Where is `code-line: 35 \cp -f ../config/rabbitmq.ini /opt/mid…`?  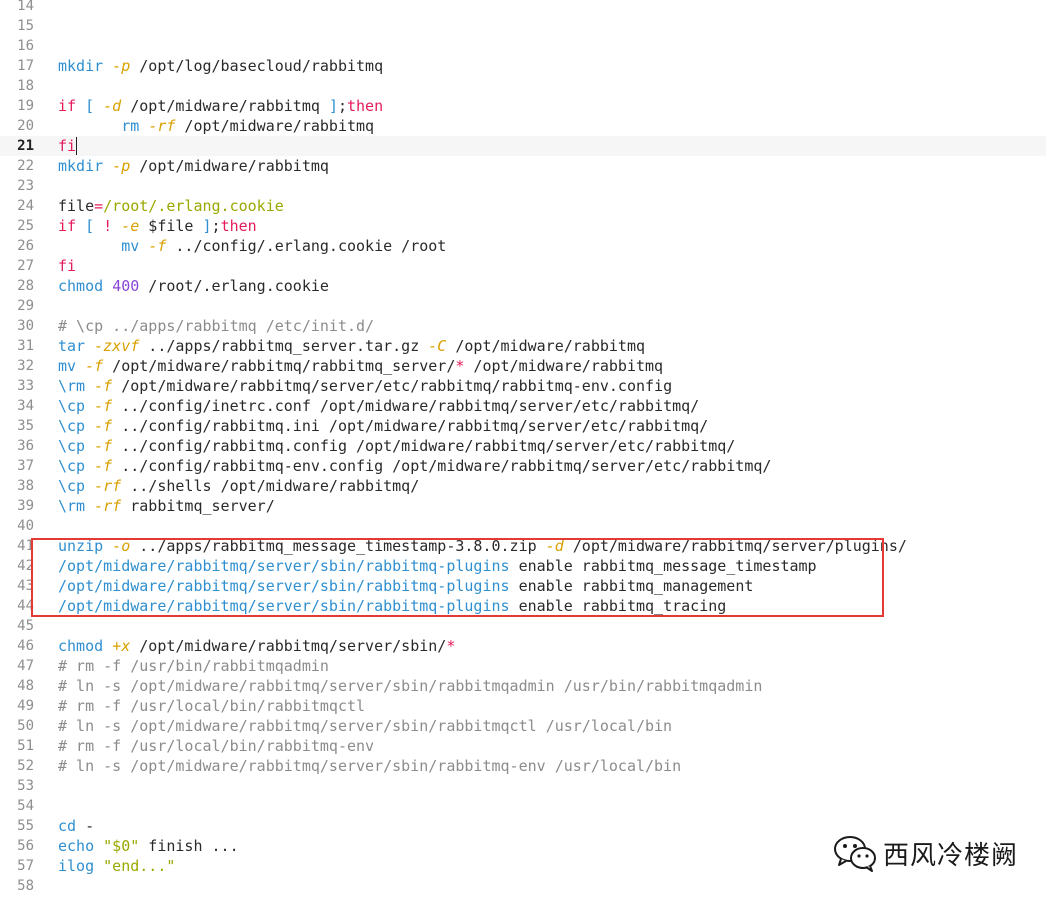
code-line: 35 \cp -f ../config/rabbitmq.ini /opt/mid… is located at coordinates (523, 426).